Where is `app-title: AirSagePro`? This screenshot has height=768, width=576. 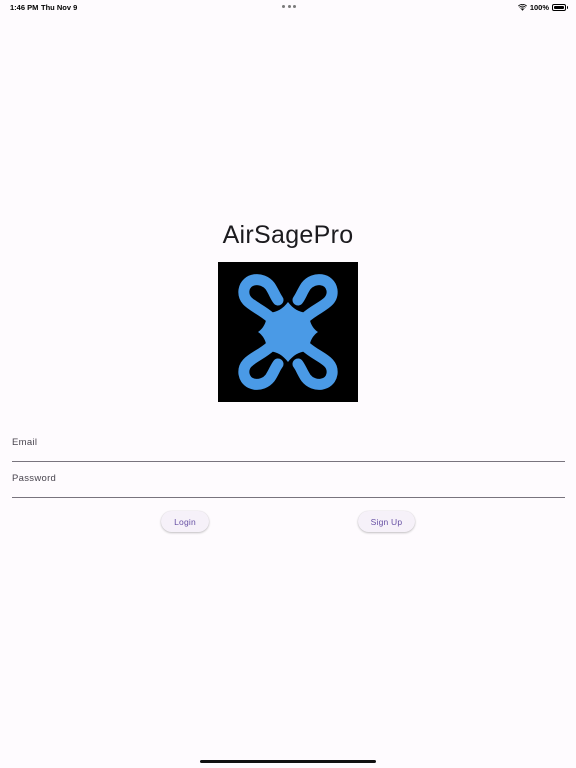 app-title: AirSagePro is located at coordinates (288, 235).